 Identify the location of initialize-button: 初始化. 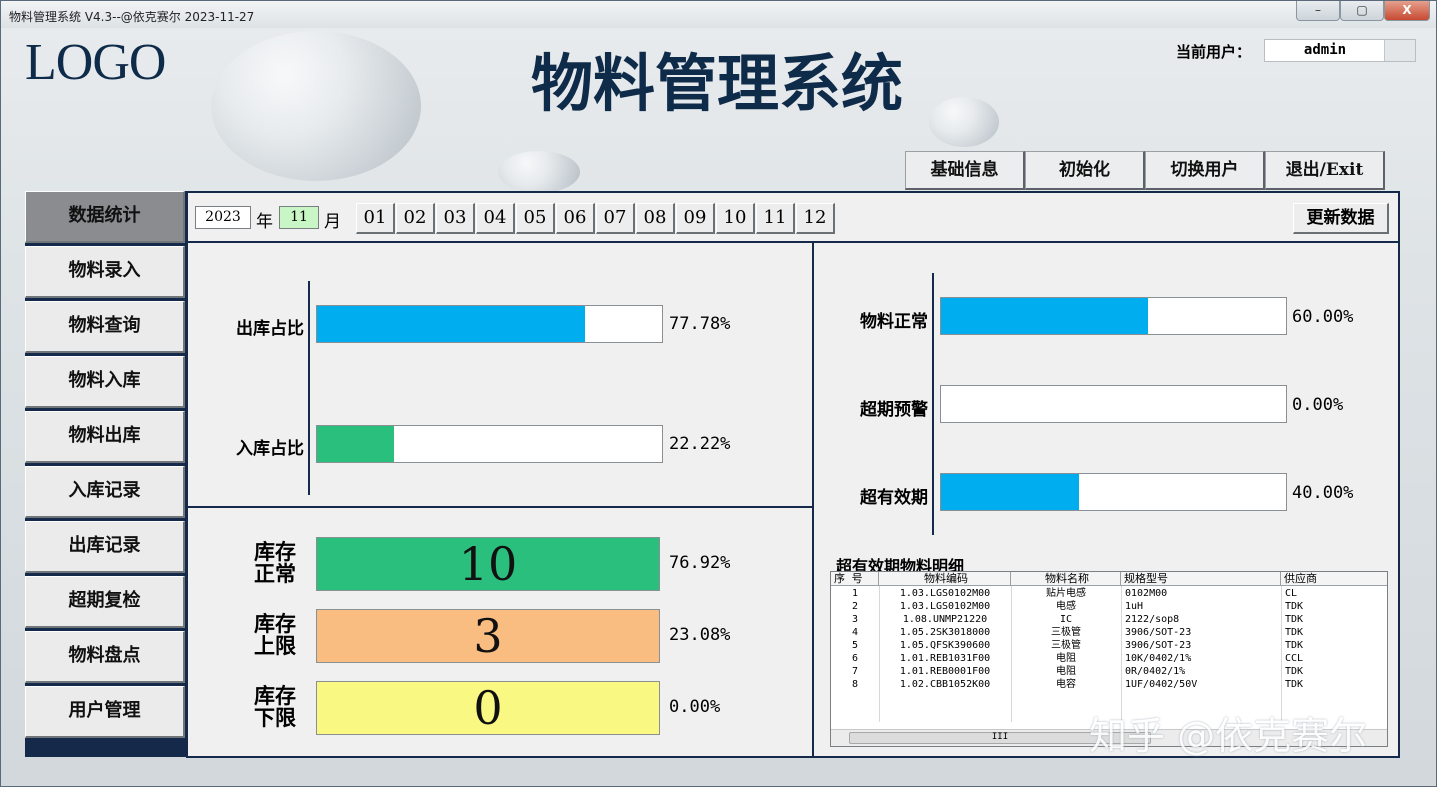
(1085, 170).